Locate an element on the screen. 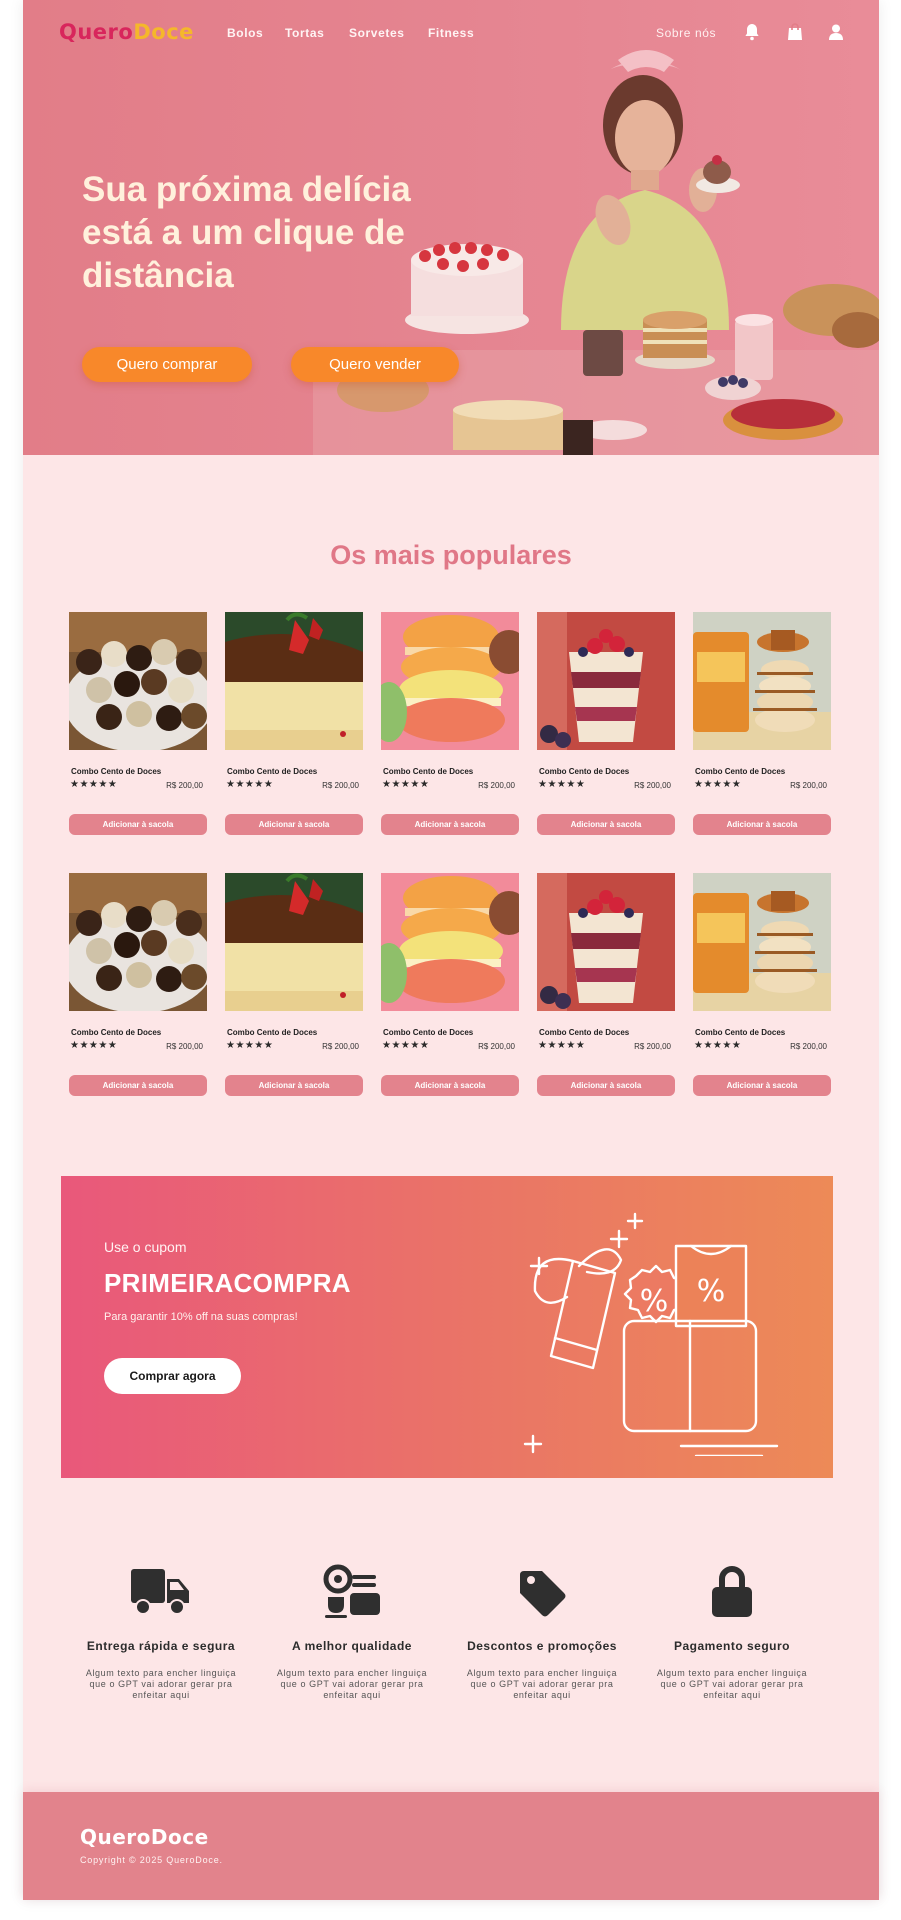 Image resolution: width=901 pixels, height=1920 pixels. copyright-text: Copyright © 2025 QueroDoce. is located at coordinates (151, 1860).